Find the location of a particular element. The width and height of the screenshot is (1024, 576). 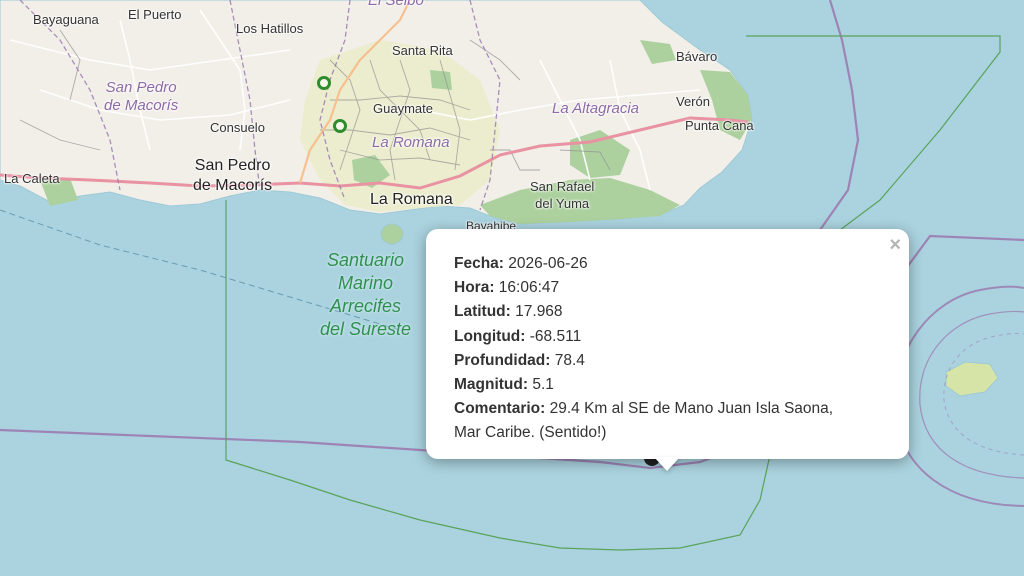

hora-value: 16:06:47 is located at coordinates (529, 288).